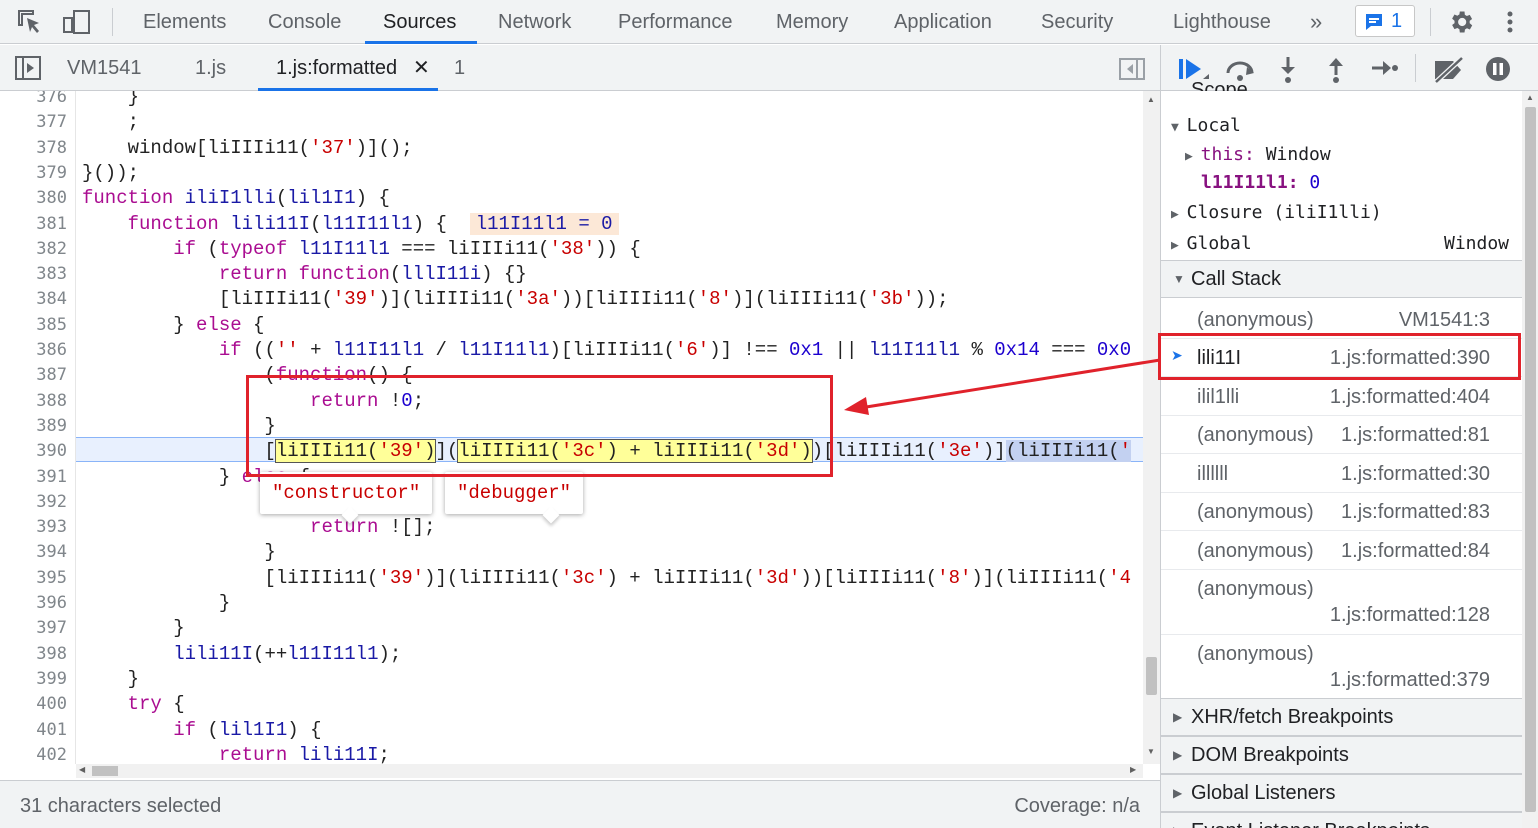 Image resolution: width=1538 pixels, height=828 pixels. What do you see at coordinates (51, 224) in the screenshot?
I see `line-number: 381` at bounding box center [51, 224].